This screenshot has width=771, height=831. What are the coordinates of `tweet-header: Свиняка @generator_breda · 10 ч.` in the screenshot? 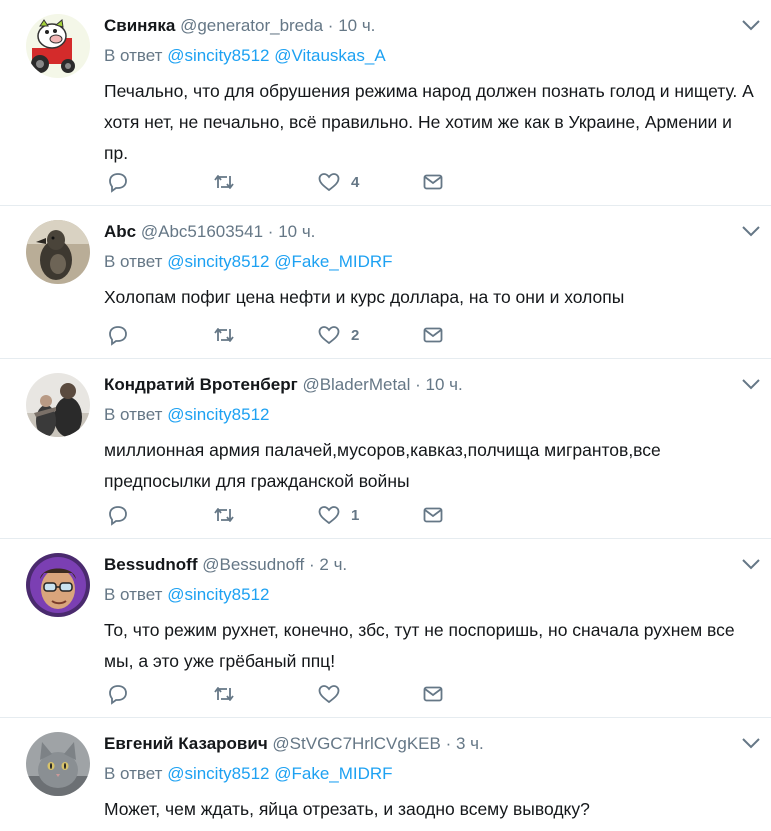 It's located at (427, 26).